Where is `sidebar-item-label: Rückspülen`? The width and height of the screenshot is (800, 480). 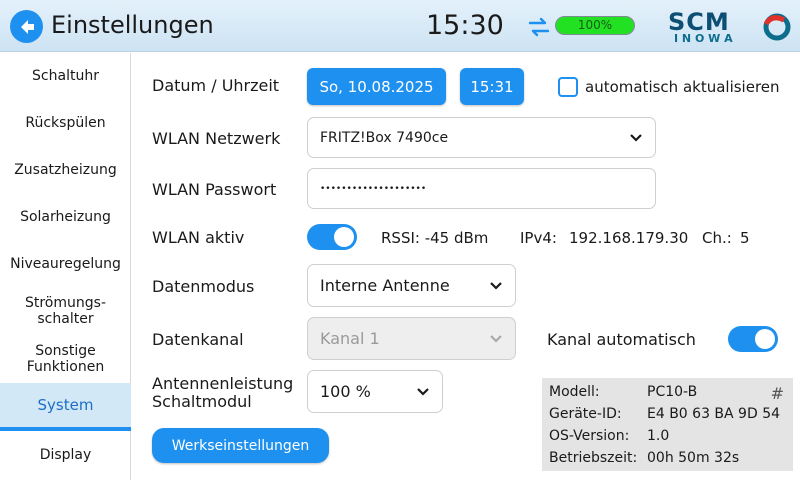
sidebar-item-label: Rückspülen is located at coordinates (65, 122).